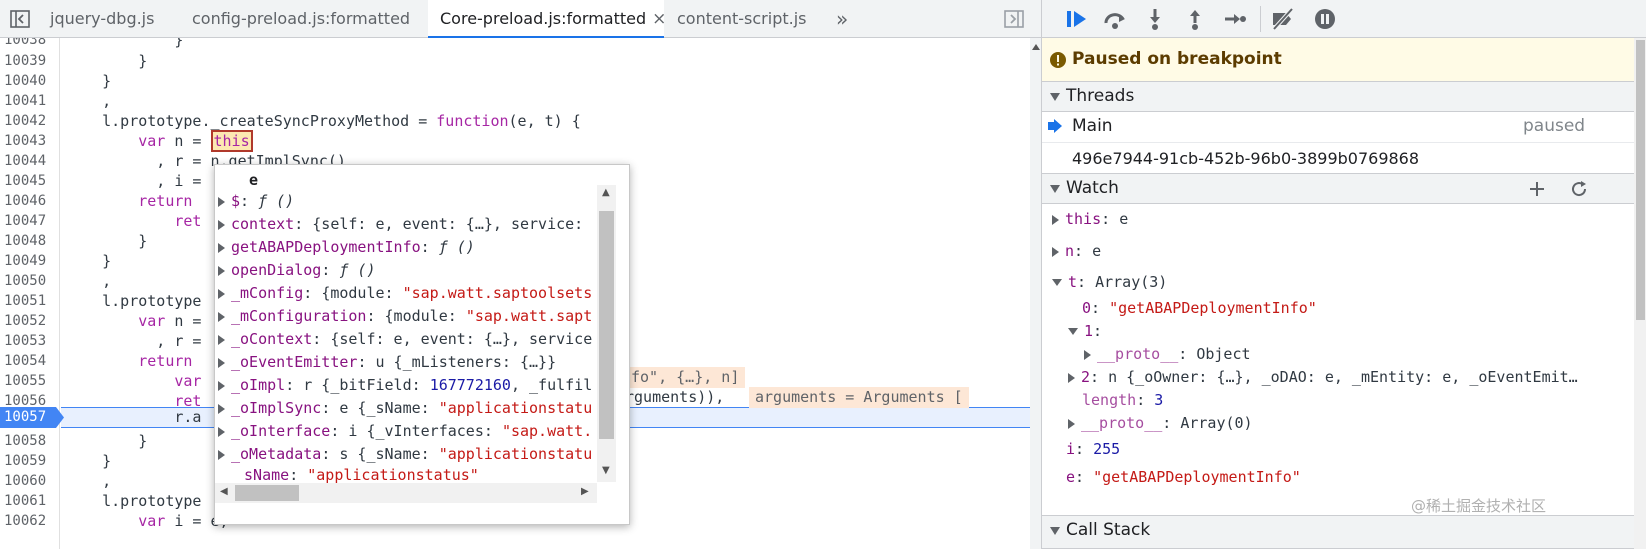 This screenshot has width=1646, height=549. Describe the element at coordinates (30, 241) in the screenshot. I see `line-number: 10048` at that location.